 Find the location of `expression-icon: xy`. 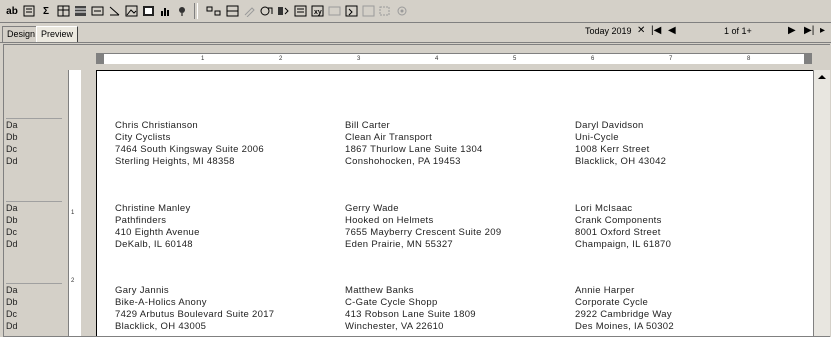

expression-icon: xy is located at coordinates (317, 11).